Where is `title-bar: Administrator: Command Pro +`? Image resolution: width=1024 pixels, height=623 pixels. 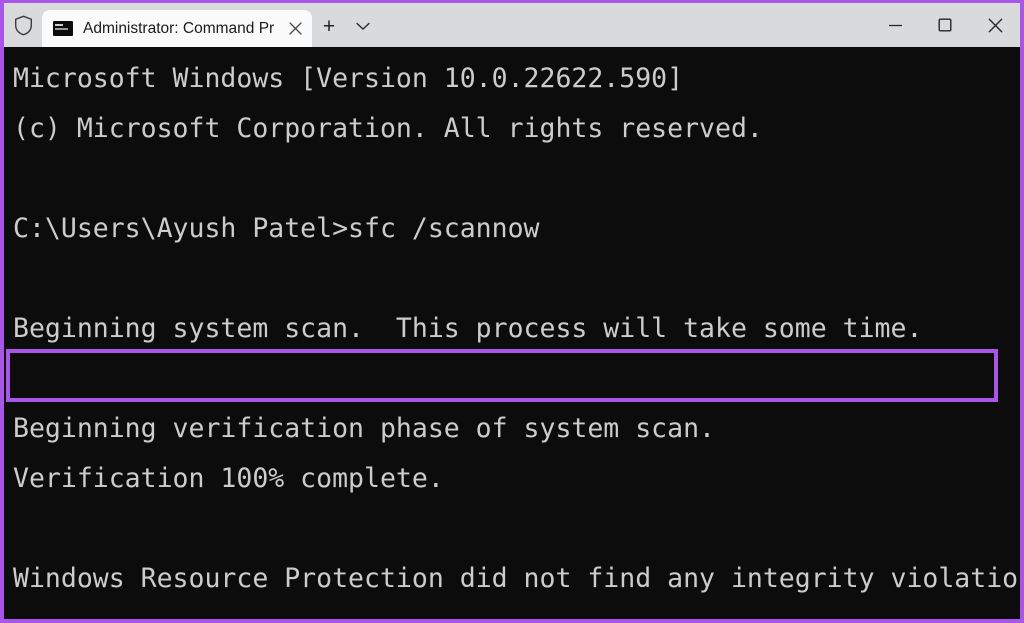
title-bar: Administrator: Command Pro + is located at coordinates (512, 25).